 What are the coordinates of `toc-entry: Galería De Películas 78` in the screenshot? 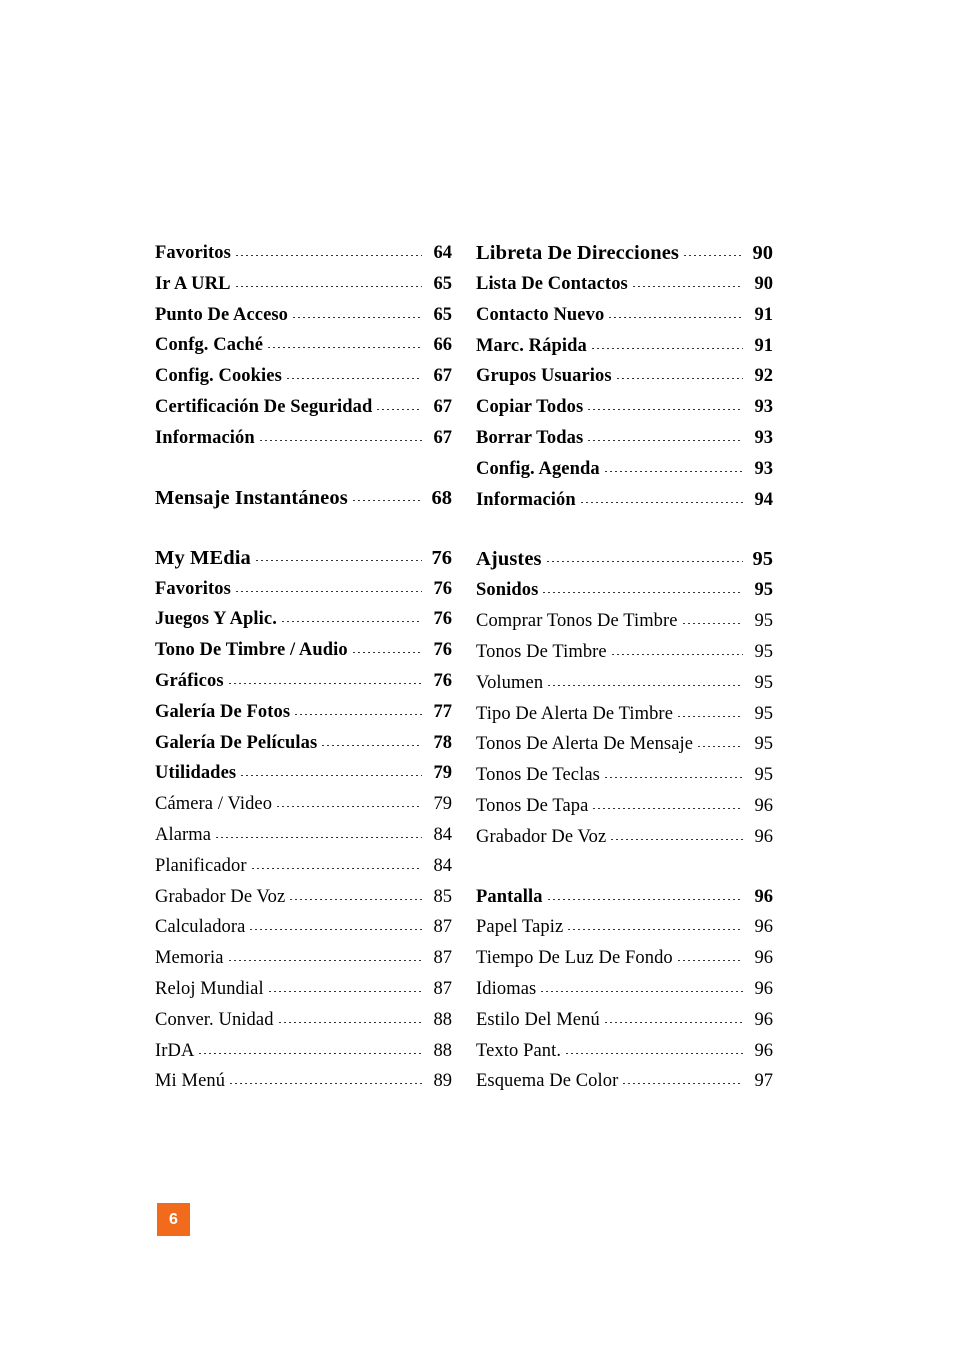 It's located at (303, 743).